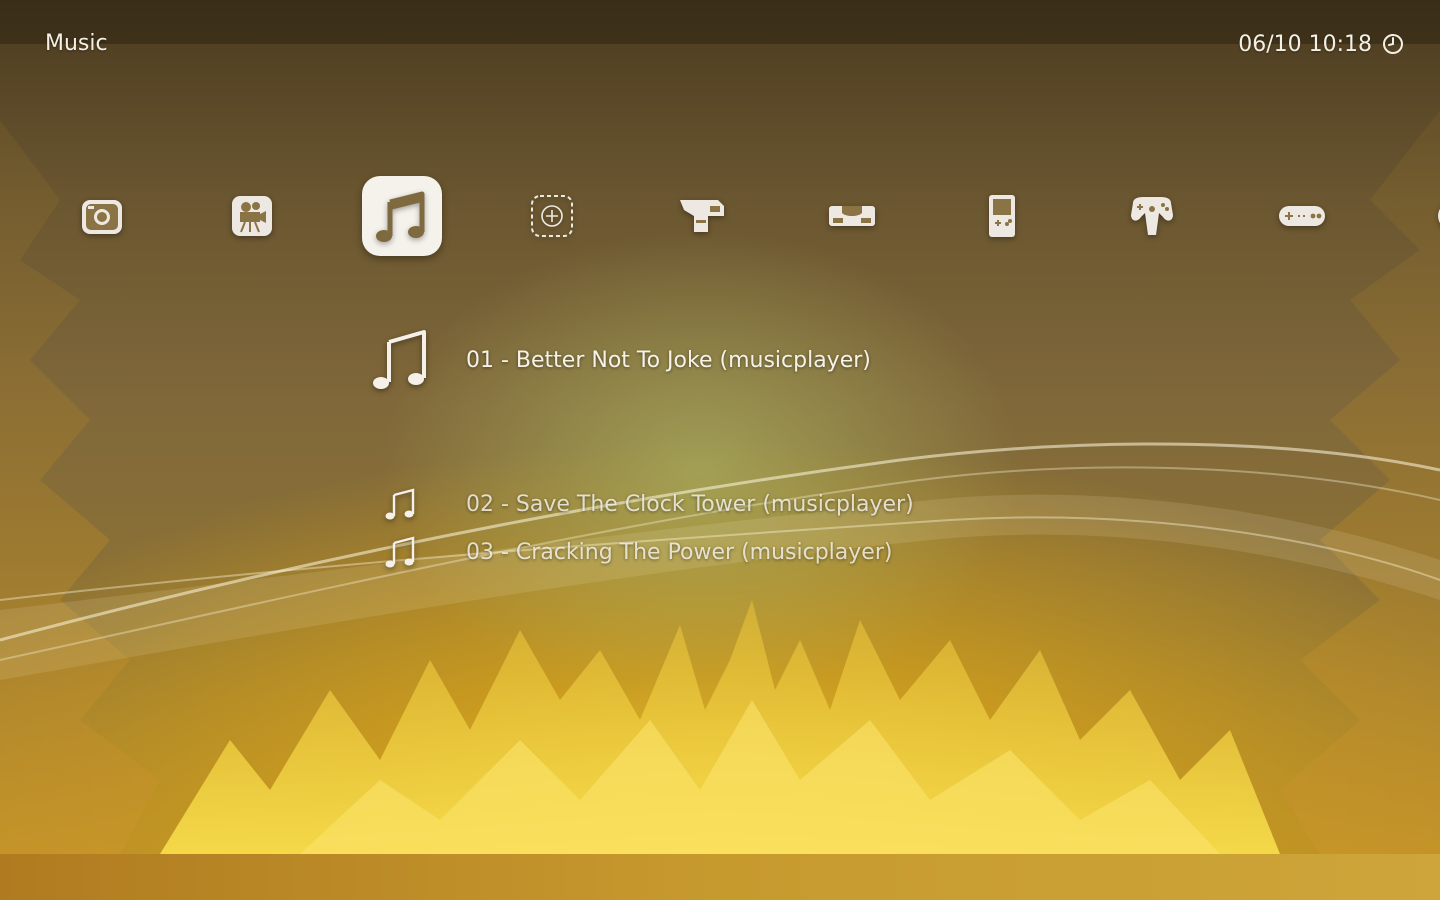 Image resolution: width=1440 pixels, height=900 pixels. I want to click on category-images, so click(102, 216).